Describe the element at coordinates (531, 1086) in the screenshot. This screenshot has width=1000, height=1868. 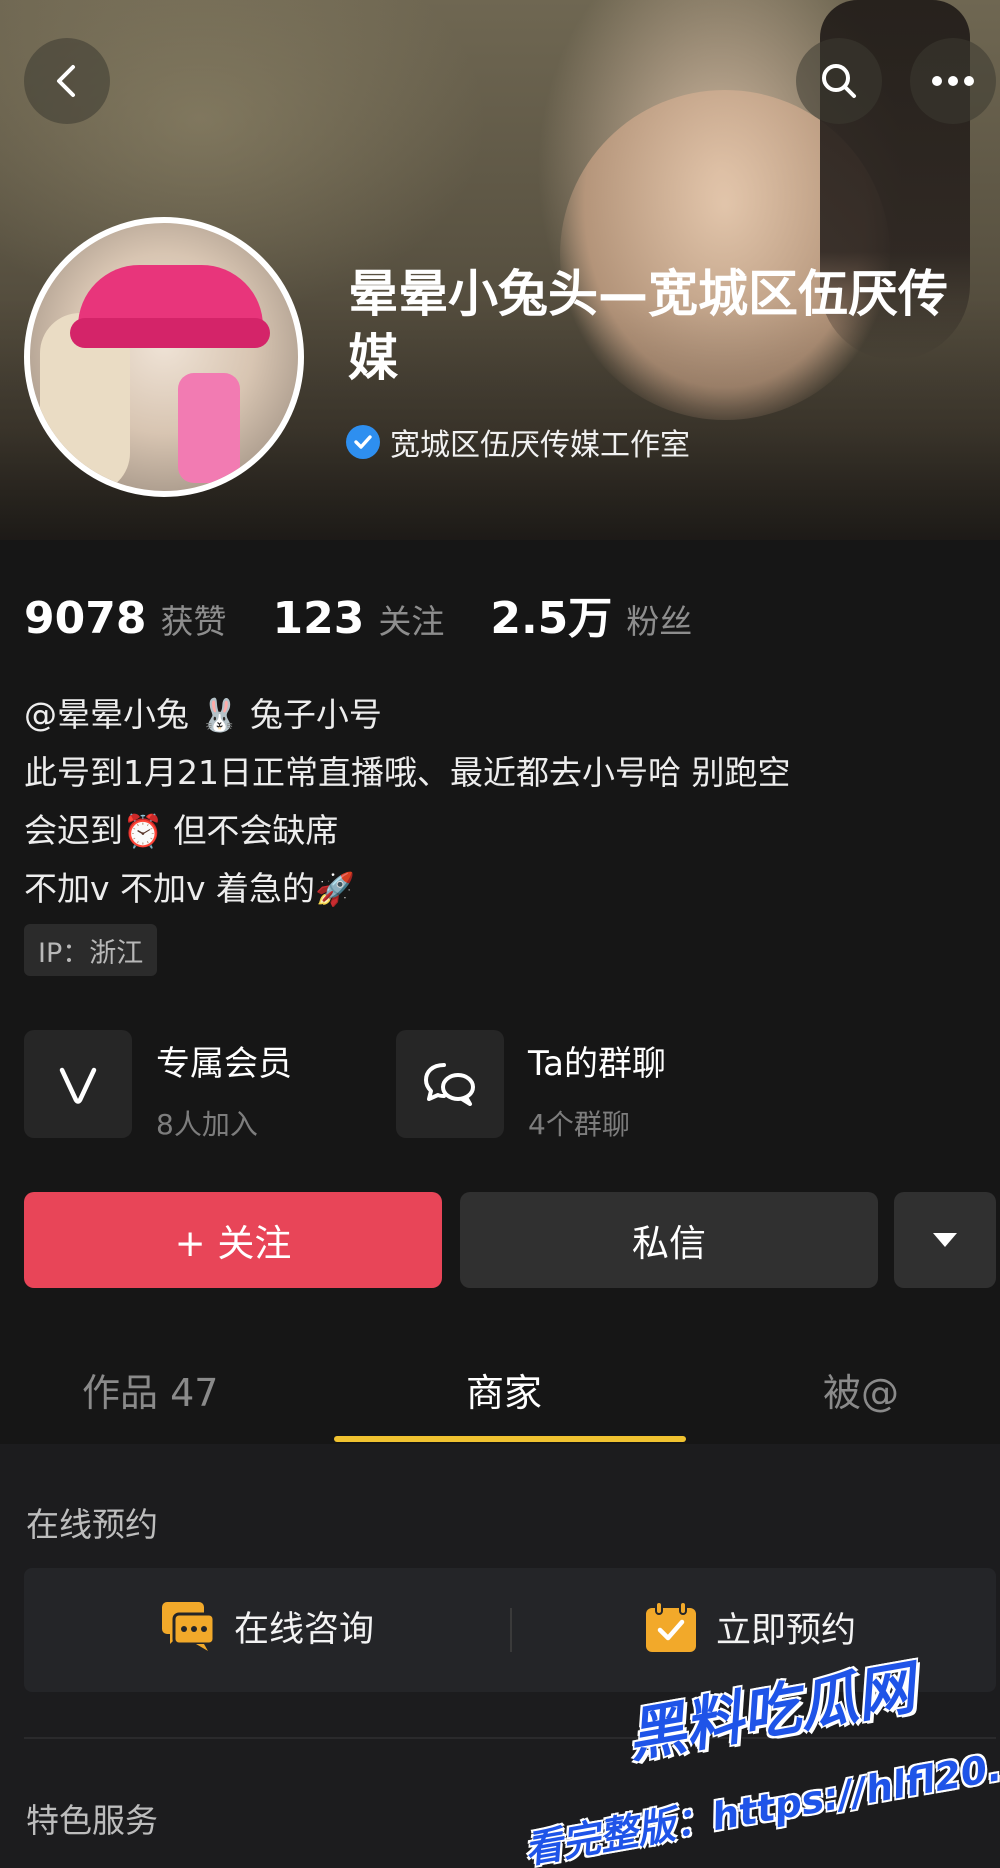
I see `feature-group-chats: Ta的群聊 4个群聊` at that location.